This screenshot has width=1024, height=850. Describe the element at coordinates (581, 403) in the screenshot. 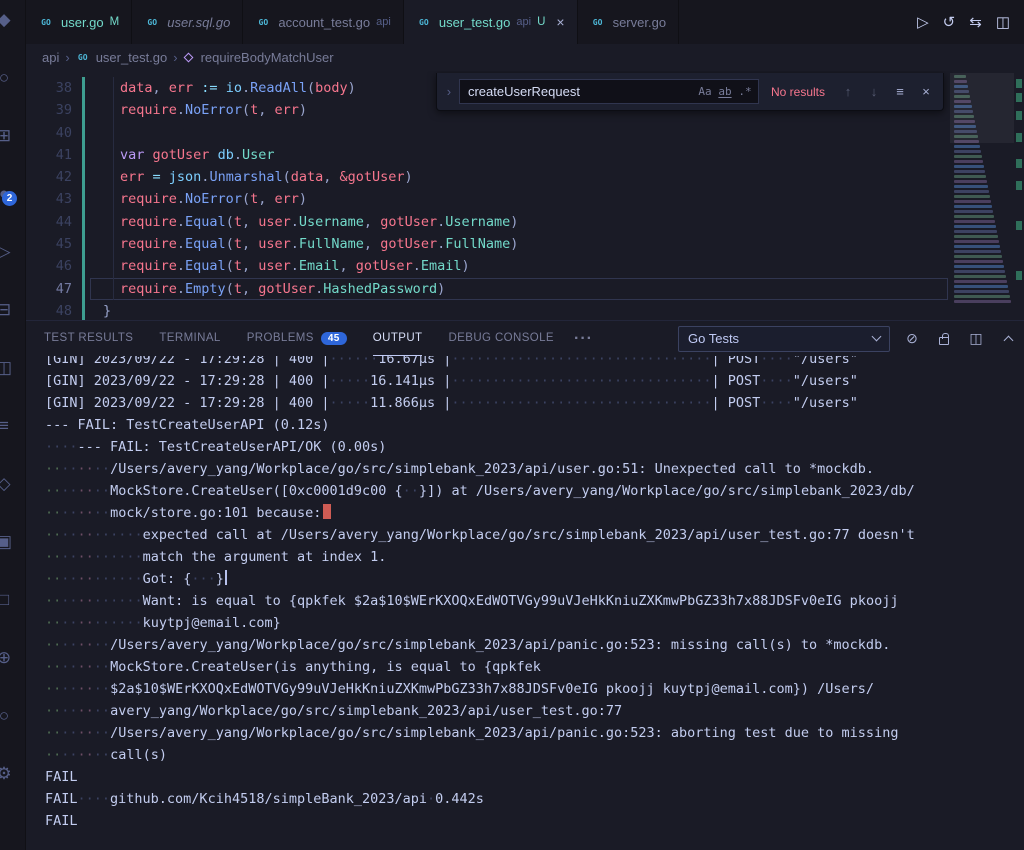

I see `output-segment: ································` at that location.